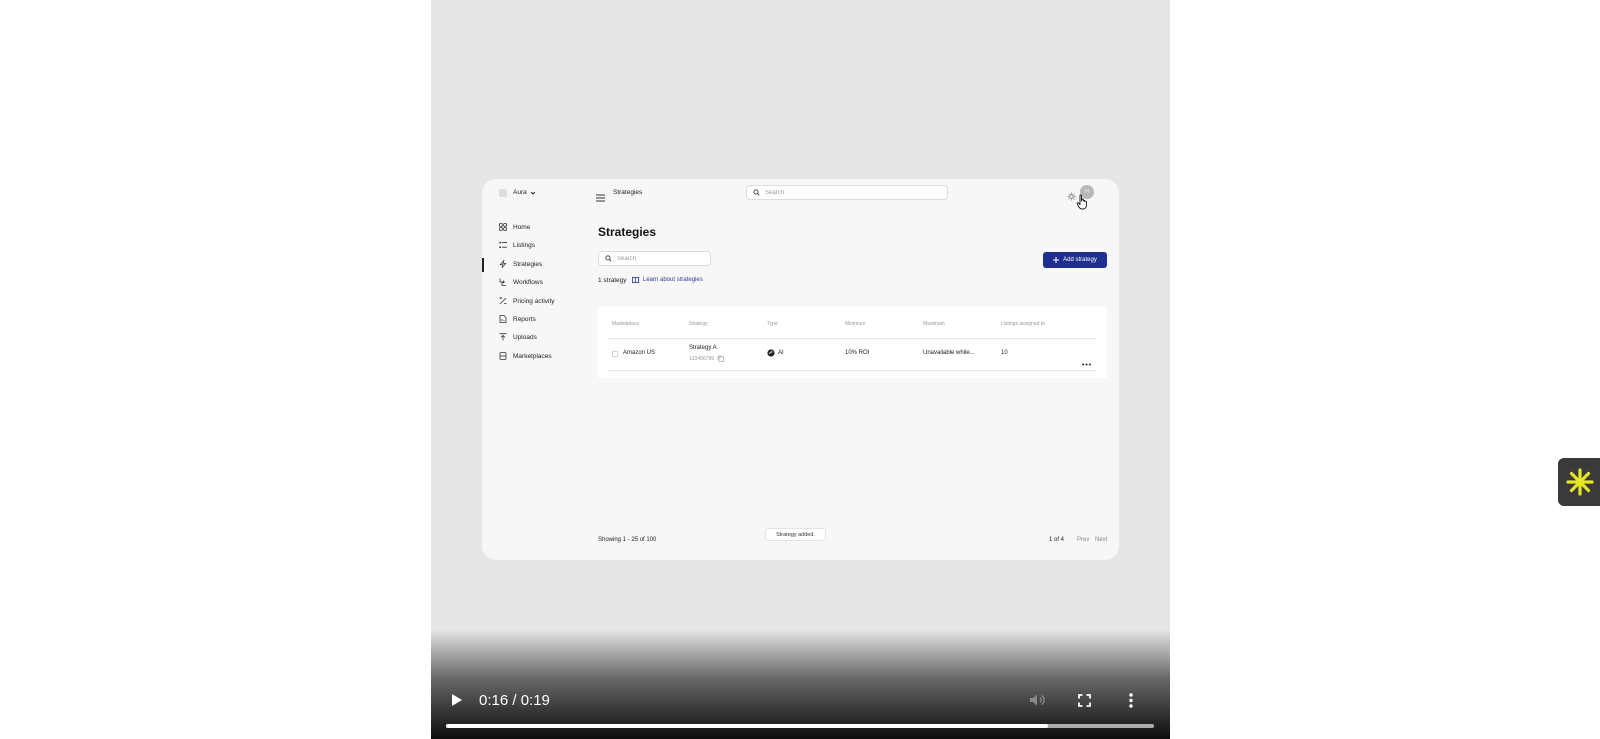 This screenshot has width=1600, height=739. What do you see at coordinates (772, 324) in the screenshot?
I see `column-header: Type` at bounding box center [772, 324].